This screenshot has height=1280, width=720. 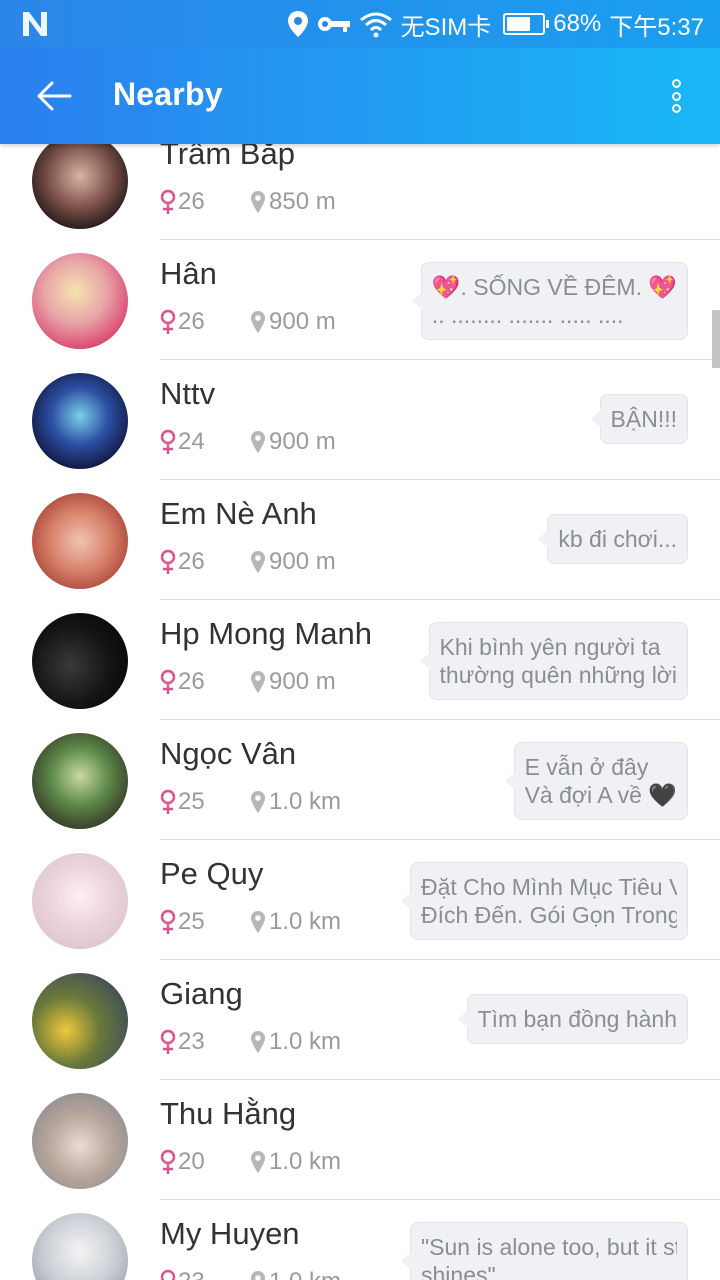 What do you see at coordinates (191, 561) in the screenshot?
I see `user-age: 26` at bounding box center [191, 561].